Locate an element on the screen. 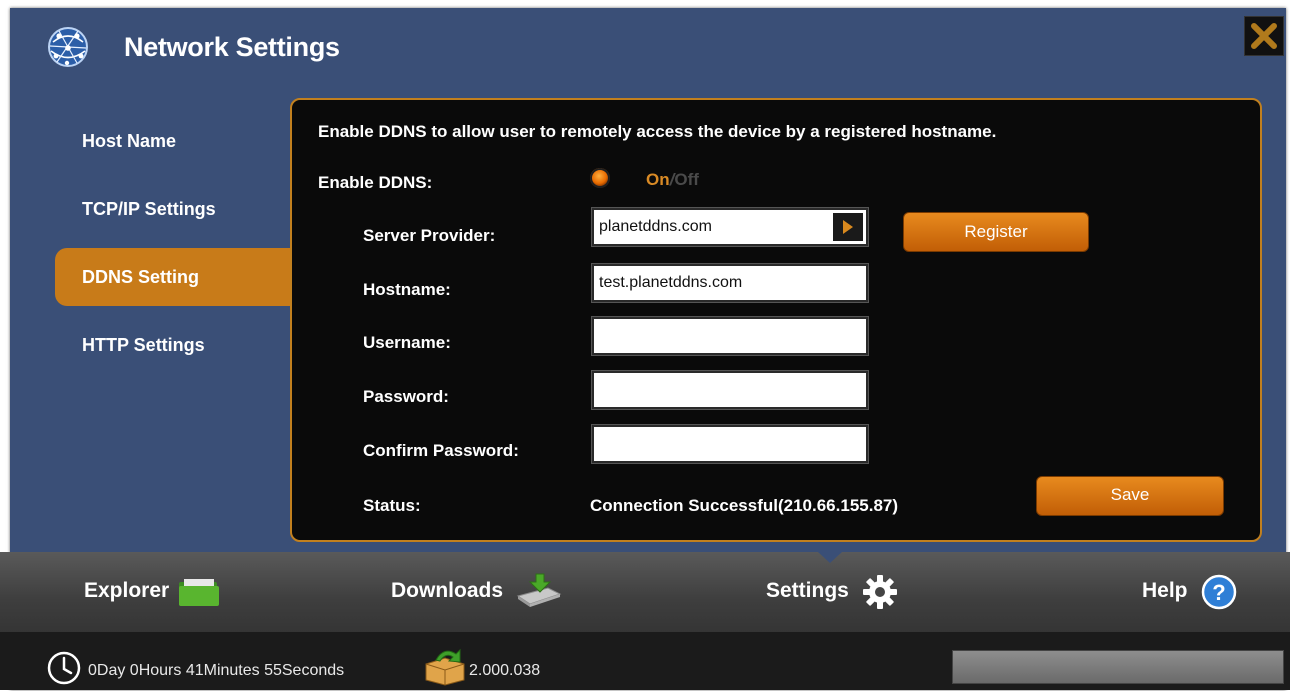 Image resolution: width=1290 pixels, height=691 pixels. gear-icon is located at coordinates (880, 595).